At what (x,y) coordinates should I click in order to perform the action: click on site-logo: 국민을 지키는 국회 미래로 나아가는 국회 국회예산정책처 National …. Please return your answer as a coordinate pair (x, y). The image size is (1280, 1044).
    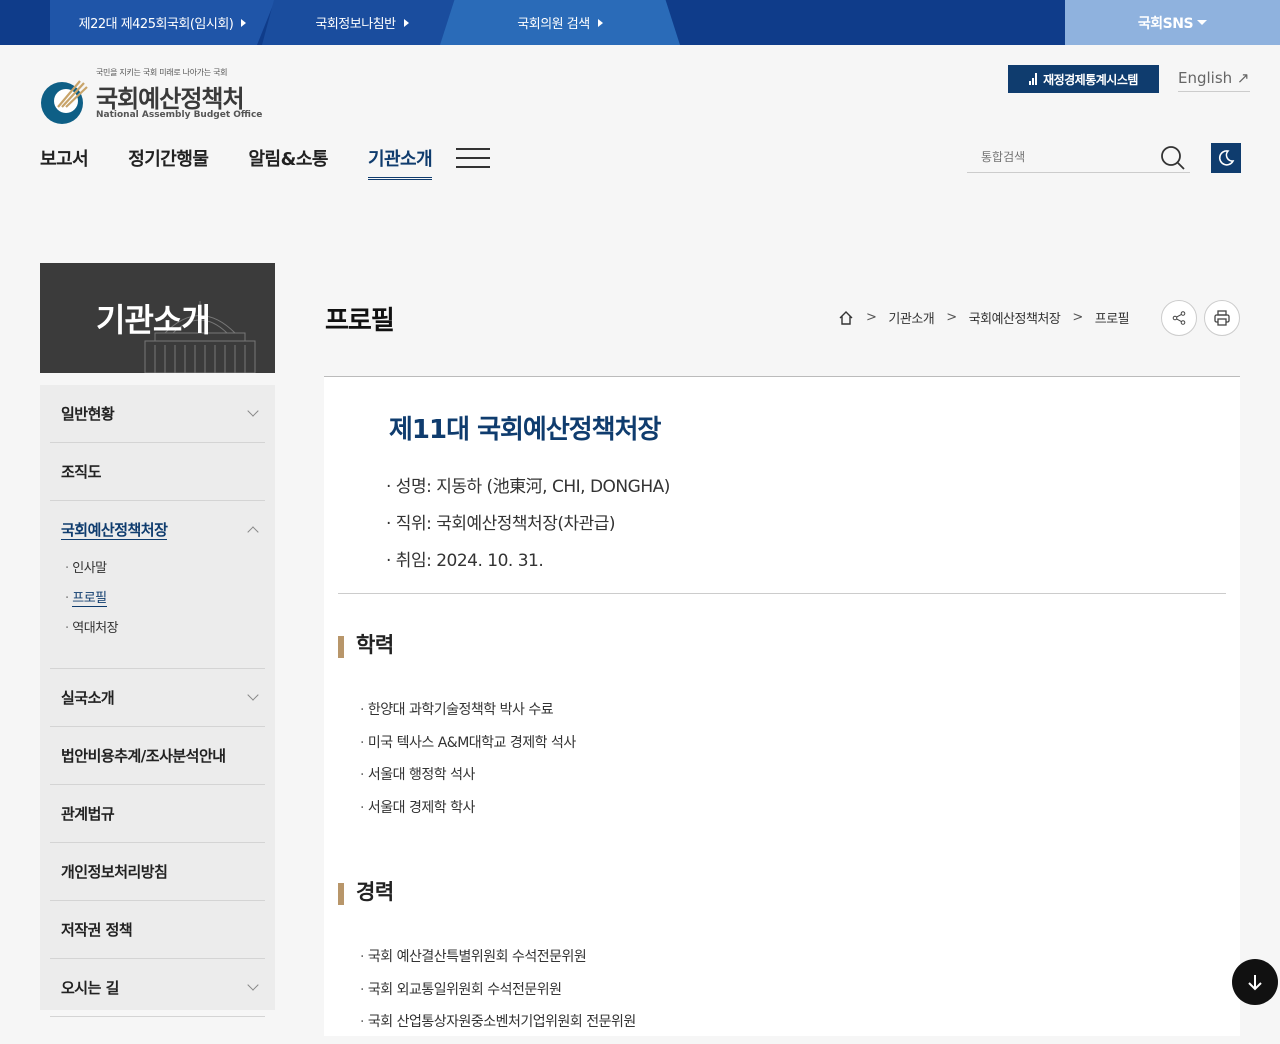
    Looking at the image, I should click on (151, 97).